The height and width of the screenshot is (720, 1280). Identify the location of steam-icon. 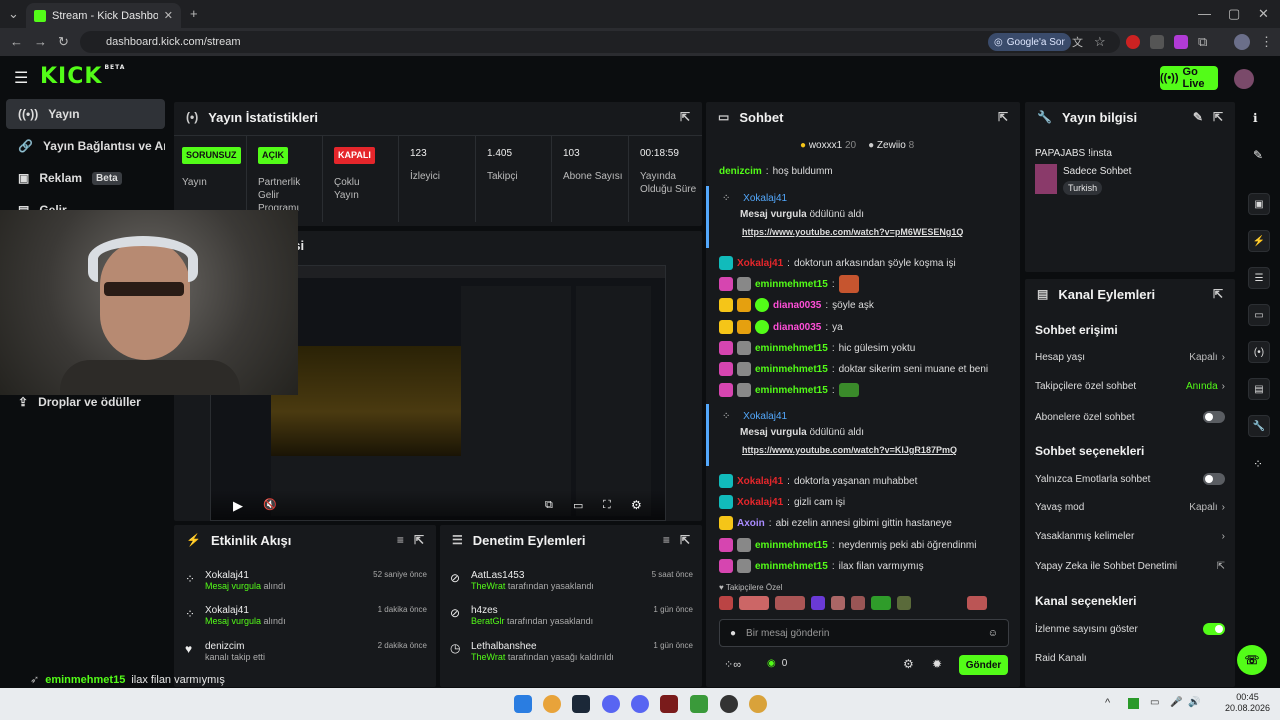
(581, 704).